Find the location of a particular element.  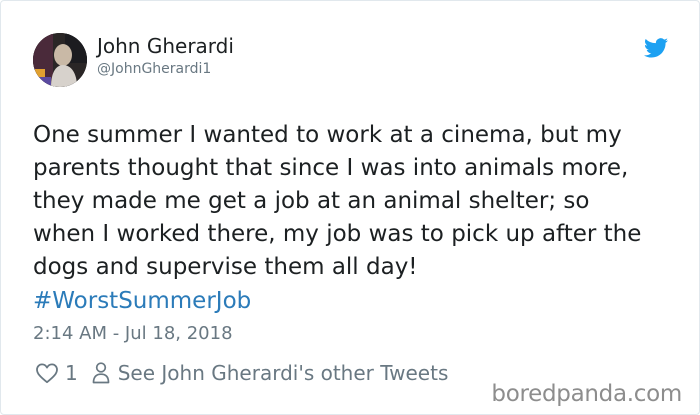

like-count: 1 is located at coordinates (71, 373).